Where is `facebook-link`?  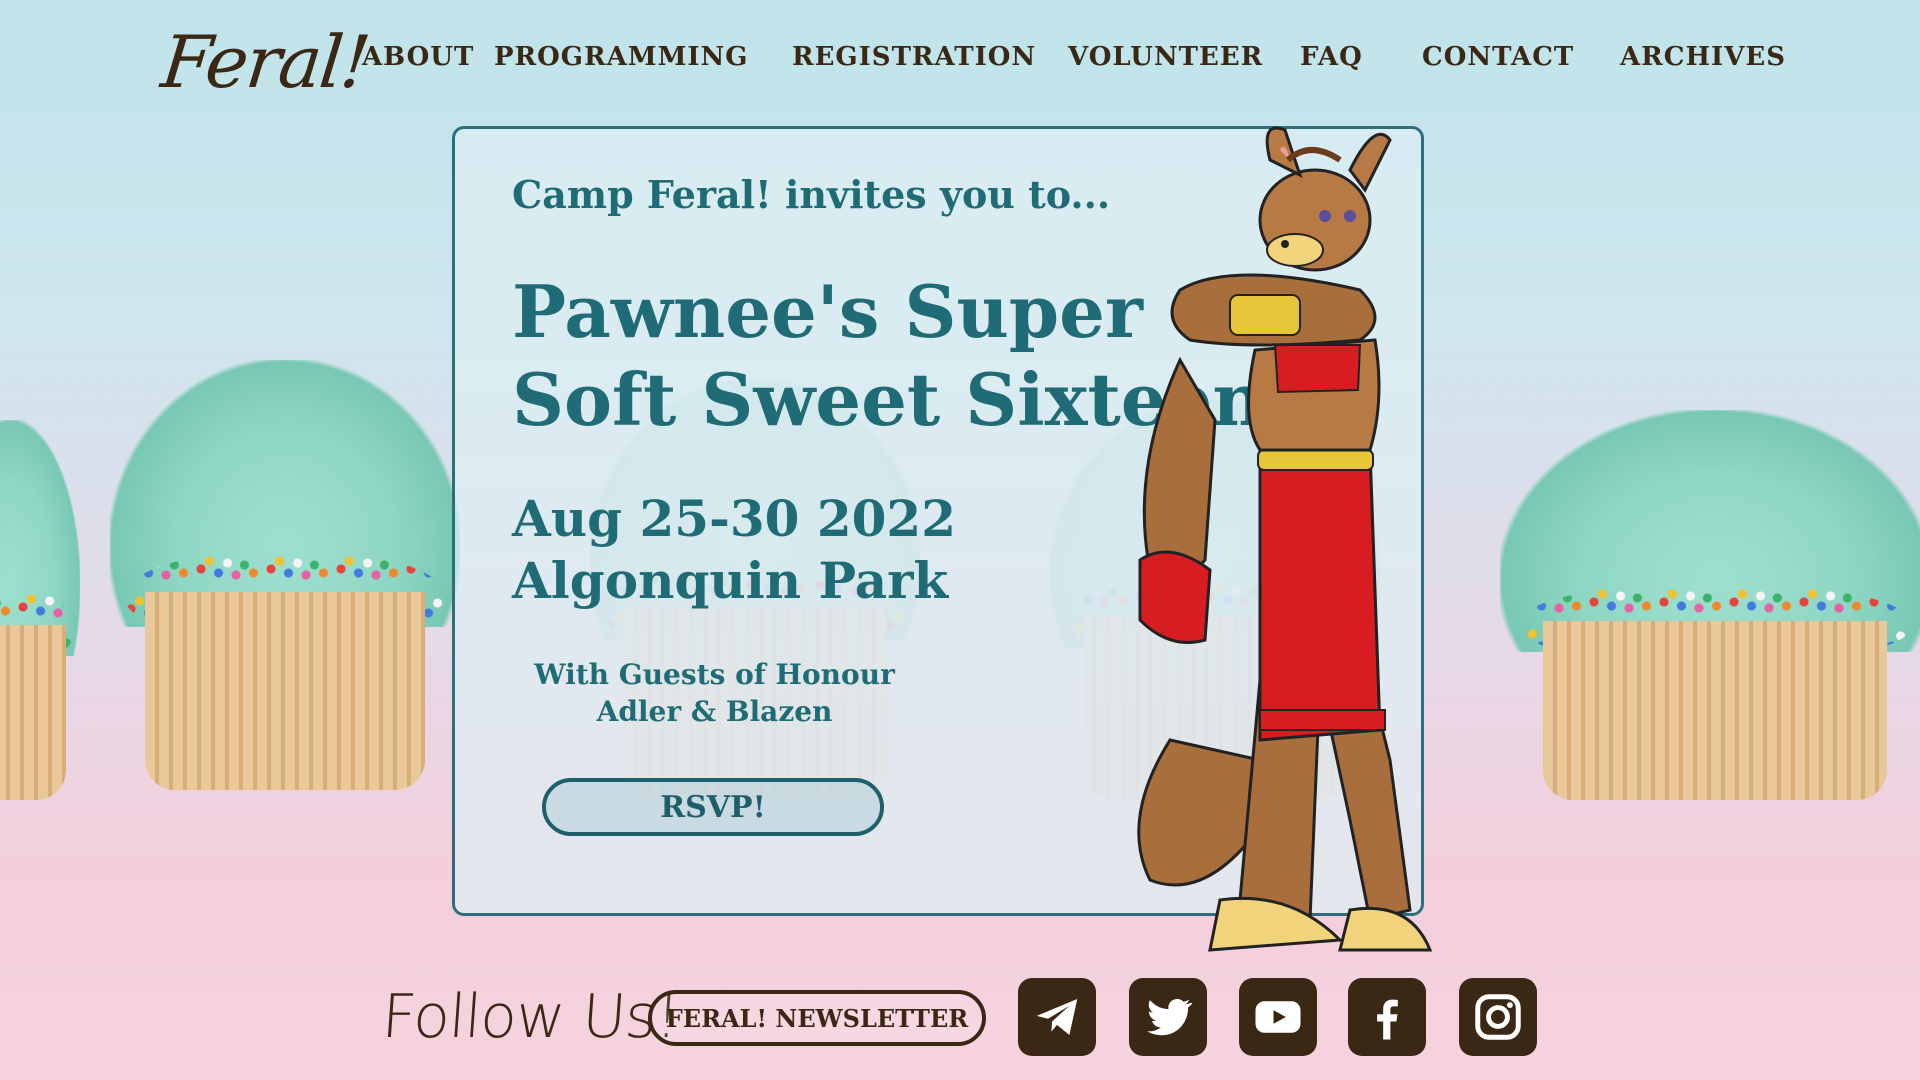
facebook-link is located at coordinates (1387, 1017).